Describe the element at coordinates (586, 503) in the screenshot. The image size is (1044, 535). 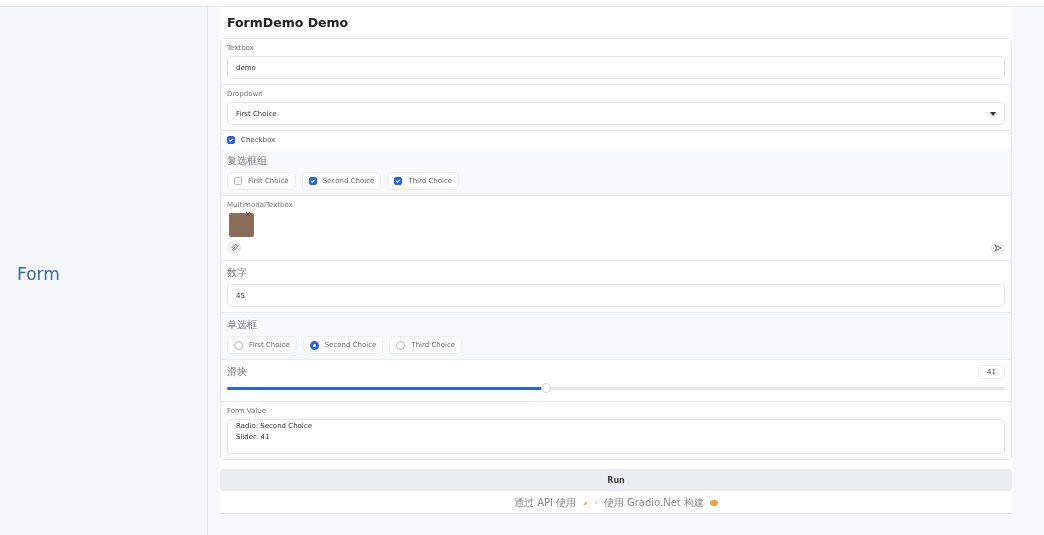
I see `rocket-icon` at that location.